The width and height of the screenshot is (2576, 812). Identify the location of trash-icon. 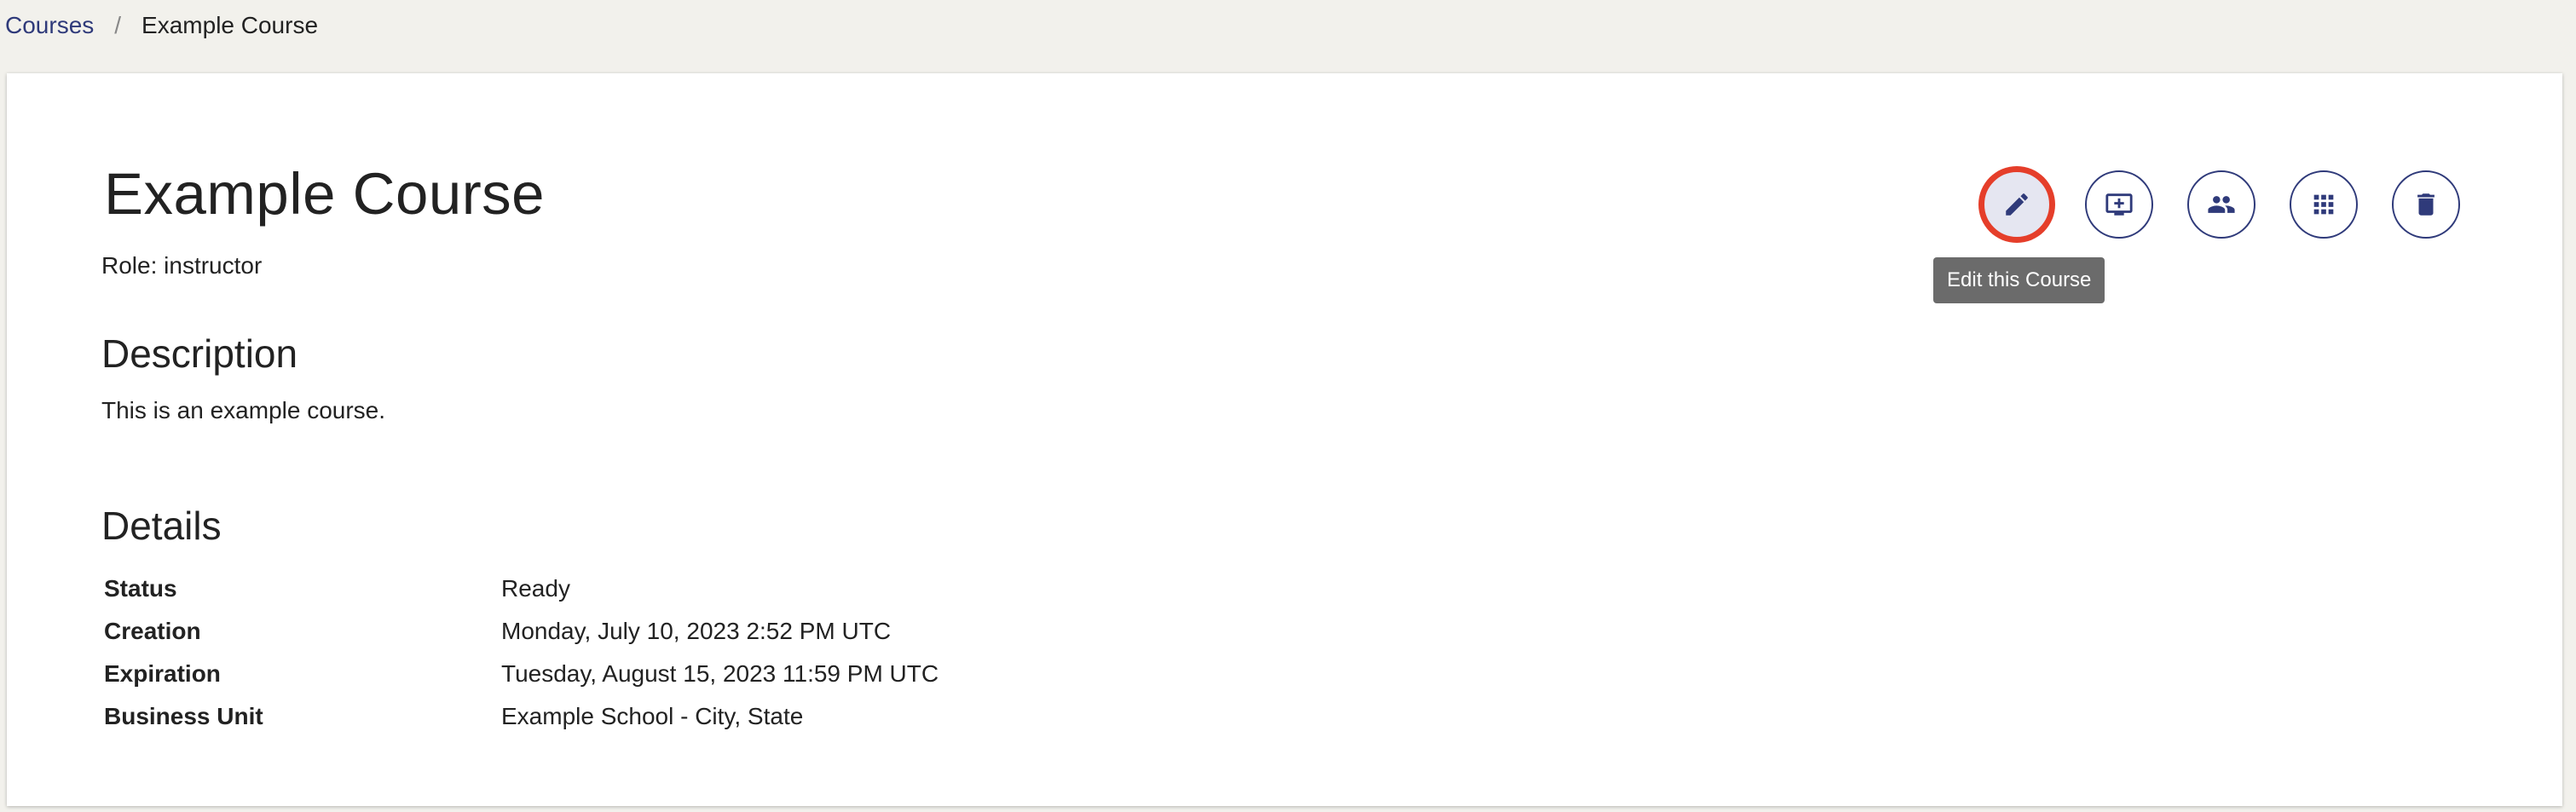
(2425, 204).